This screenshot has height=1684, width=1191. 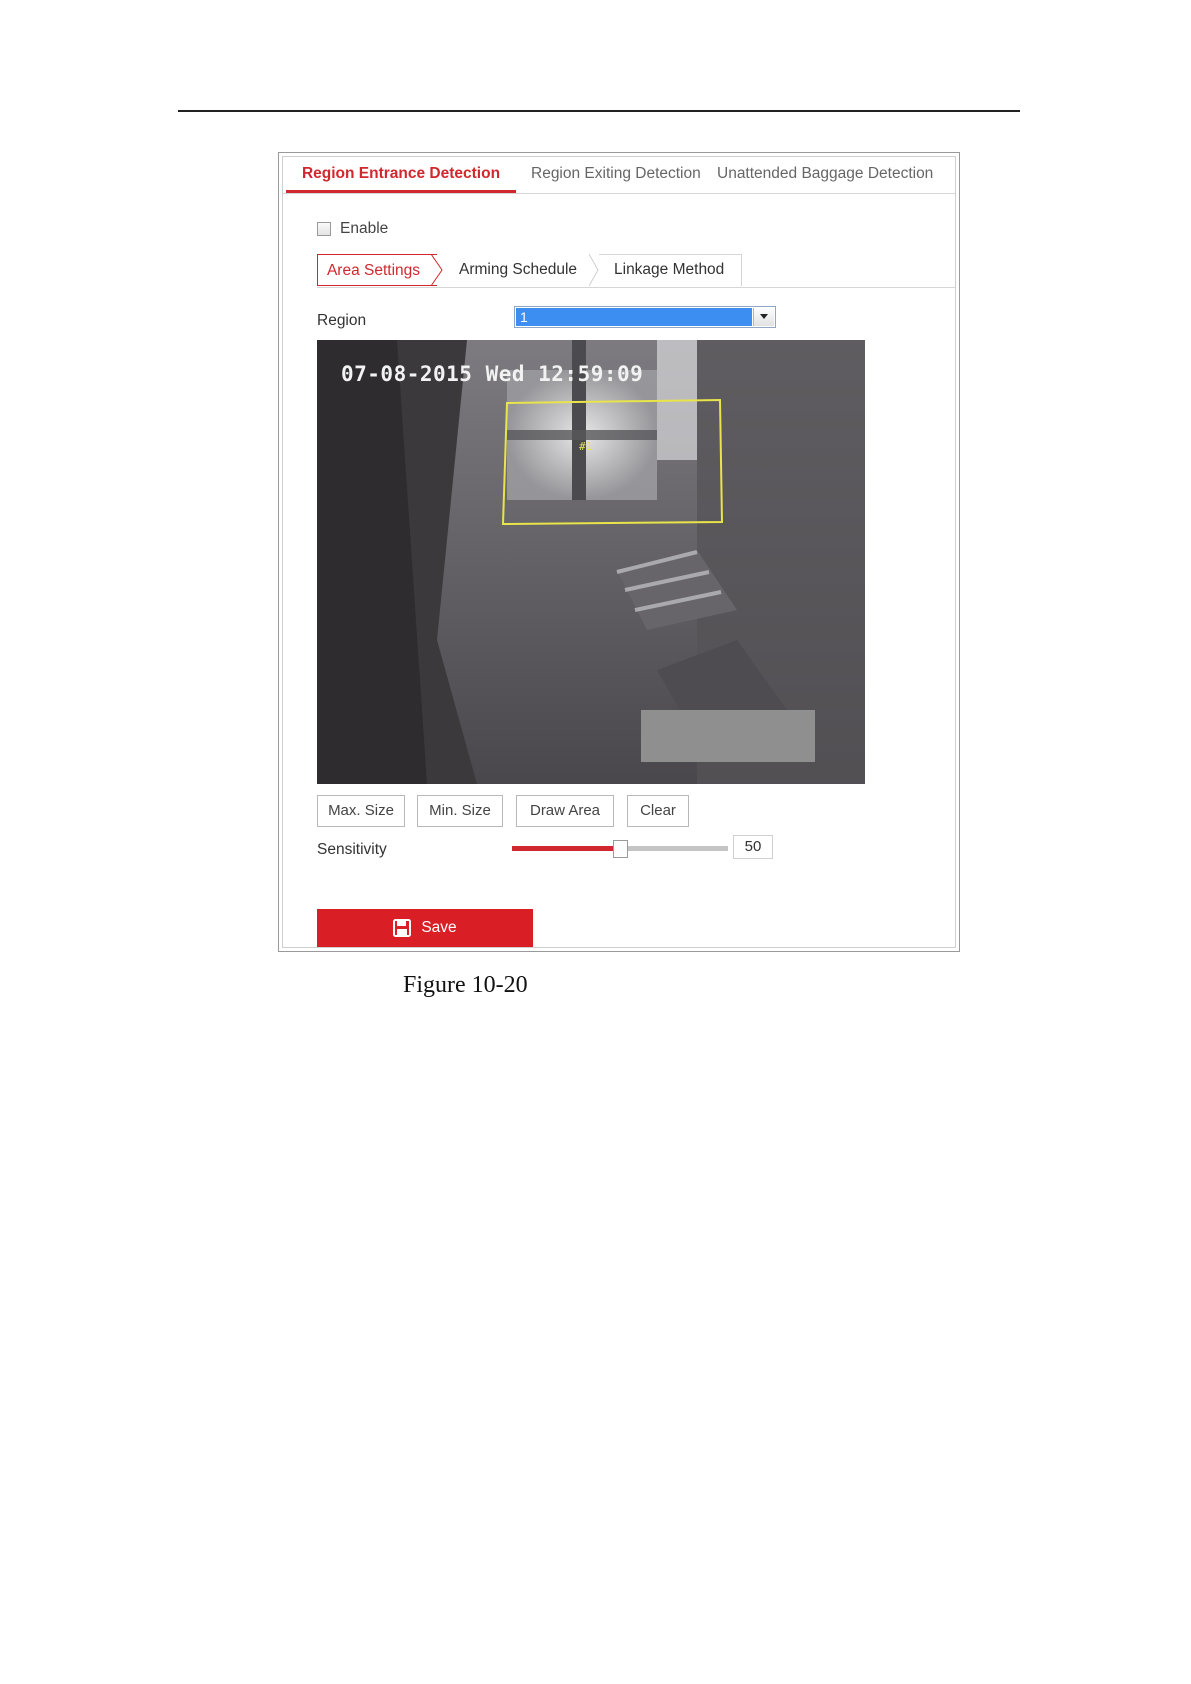 What do you see at coordinates (401, 175) in the screenshot?
I see `tab-region-entrance-detection: Region Entrance Detection` at bounding box center [401, 175].